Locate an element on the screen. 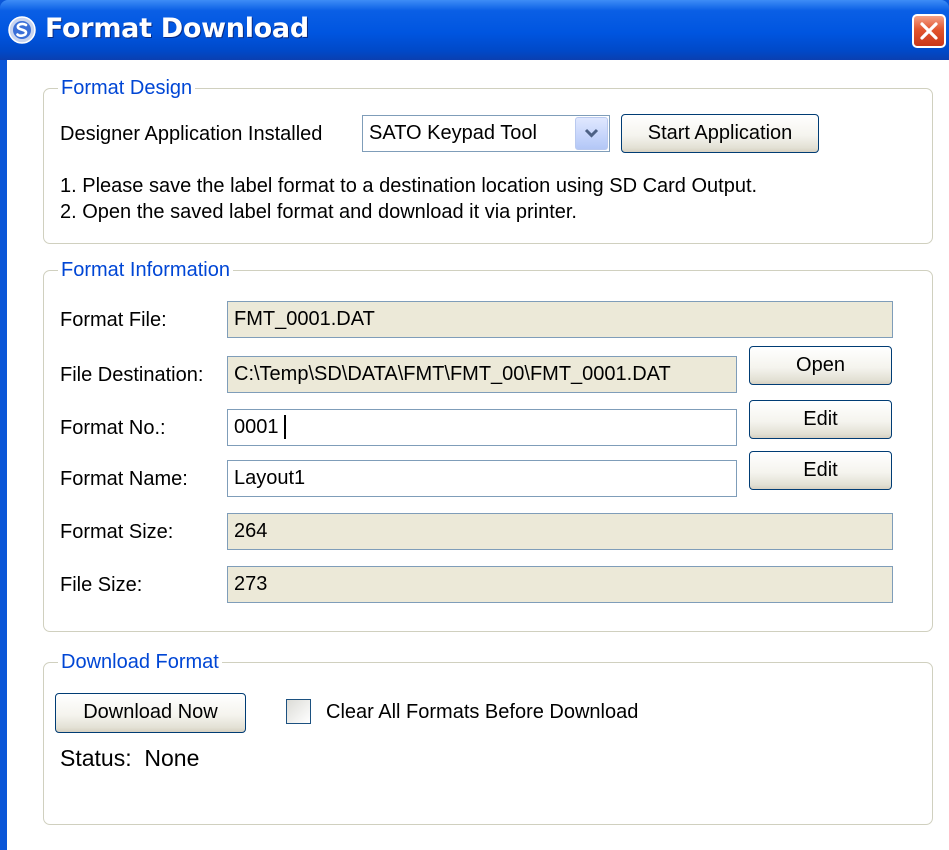 The width and height of the screenshot is (949, 850). chevron-down-icon is located at coordinates (591, 133).